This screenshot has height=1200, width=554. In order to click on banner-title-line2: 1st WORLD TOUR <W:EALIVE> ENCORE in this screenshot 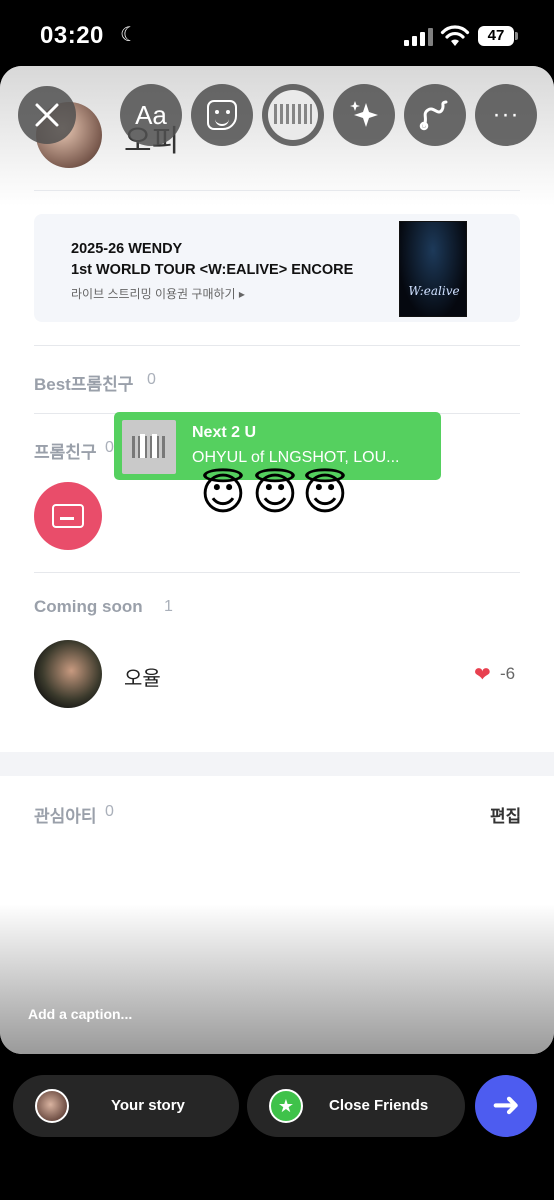, I will do `click(212, 270)`.